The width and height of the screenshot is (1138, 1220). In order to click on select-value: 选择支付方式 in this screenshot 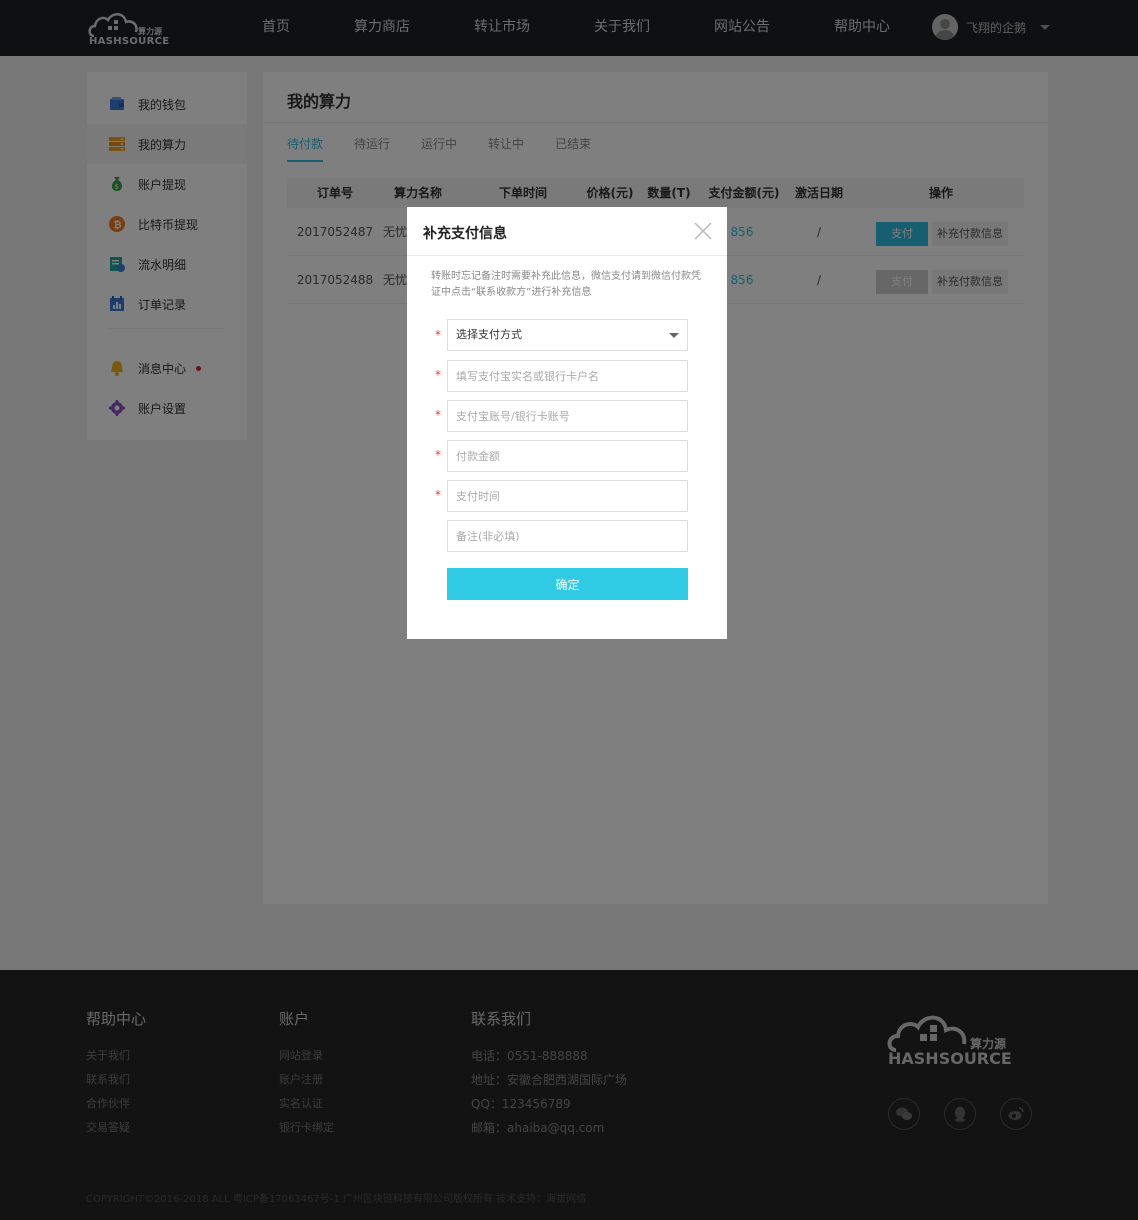, I will do `click(489, 334)`.